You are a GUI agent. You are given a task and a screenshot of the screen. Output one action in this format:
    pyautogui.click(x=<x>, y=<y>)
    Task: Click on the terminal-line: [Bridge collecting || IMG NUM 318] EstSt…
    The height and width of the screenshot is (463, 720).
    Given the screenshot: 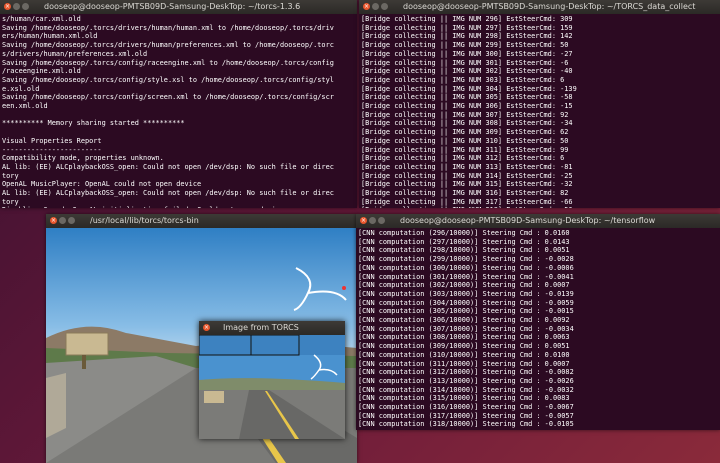 What is the action you would take?
    pyautogui.click(x=539, y=207)
    